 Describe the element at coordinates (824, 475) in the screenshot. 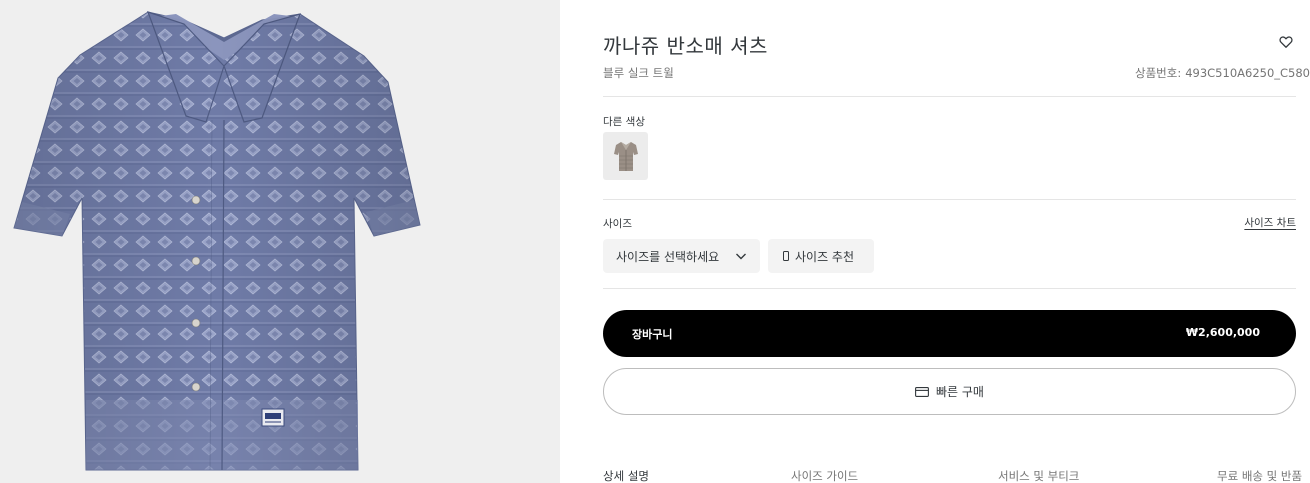

I see `tab-size-guide: 사이즈 가이드` at that location.